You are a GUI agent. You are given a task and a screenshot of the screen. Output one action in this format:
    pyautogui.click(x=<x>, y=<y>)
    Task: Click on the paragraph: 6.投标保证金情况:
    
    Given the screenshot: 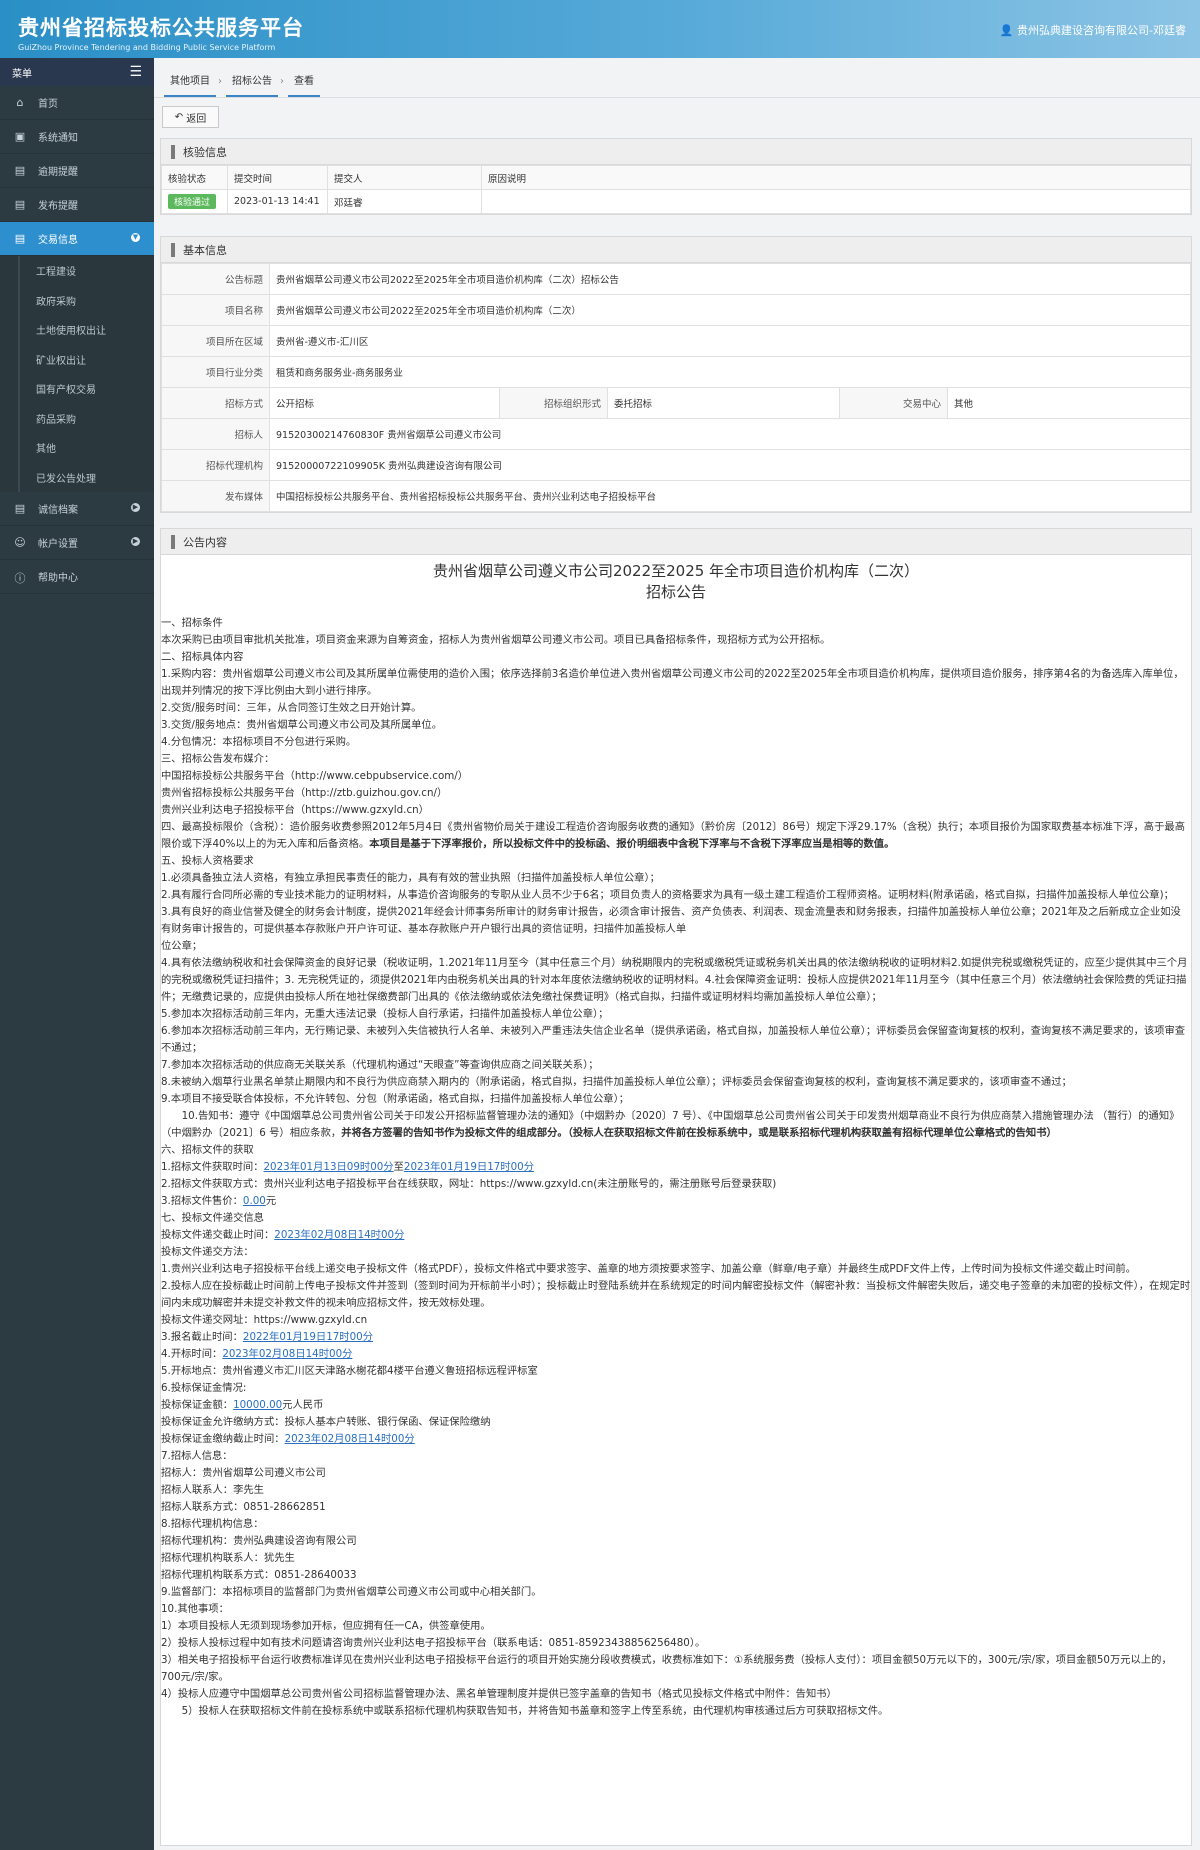 What is the action you would take?
    pyautogui.click(x=204, y=1388)
    